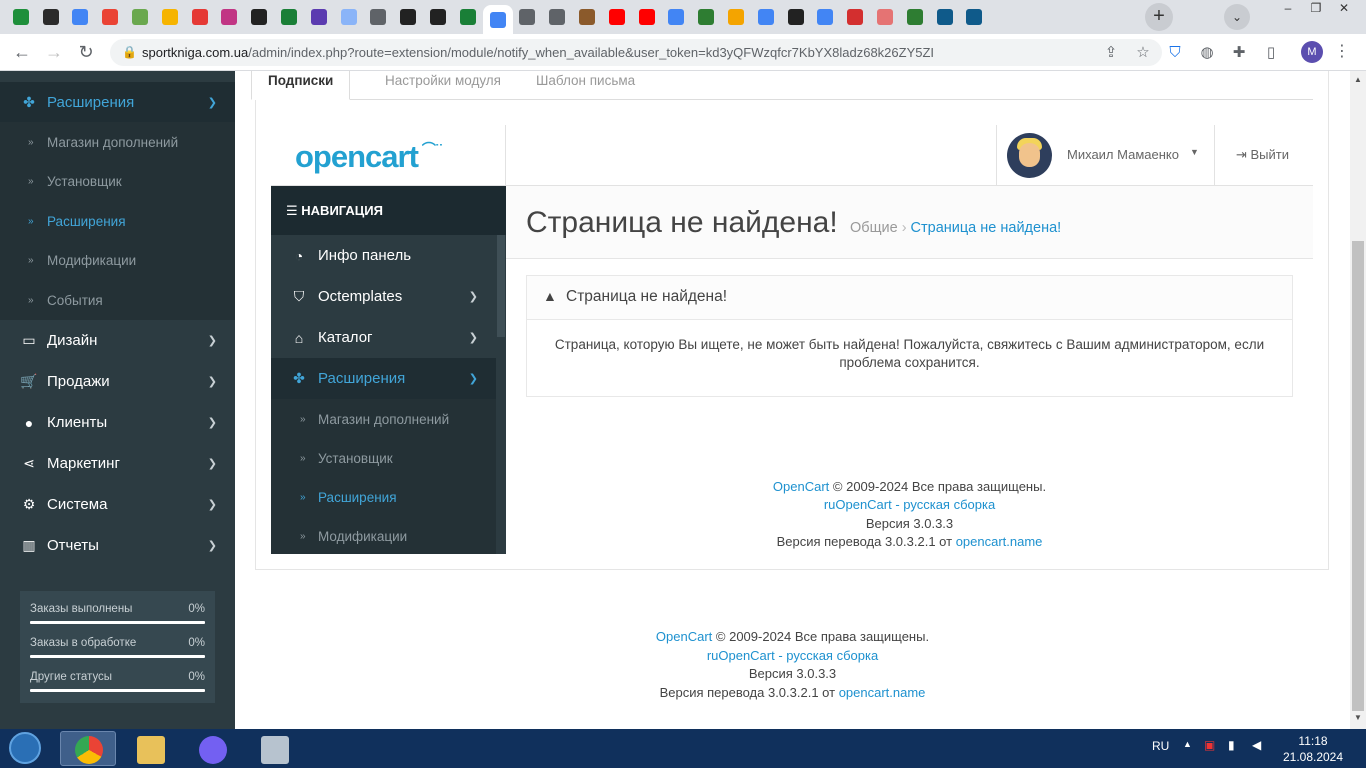 The width and height of the screenshot is (1366, 768). What do you see at coordinates (383, 378) in the screenshot?
I see `nav-item-extensions: ✤ Расширения ❯` at bounding box center [383, 378].